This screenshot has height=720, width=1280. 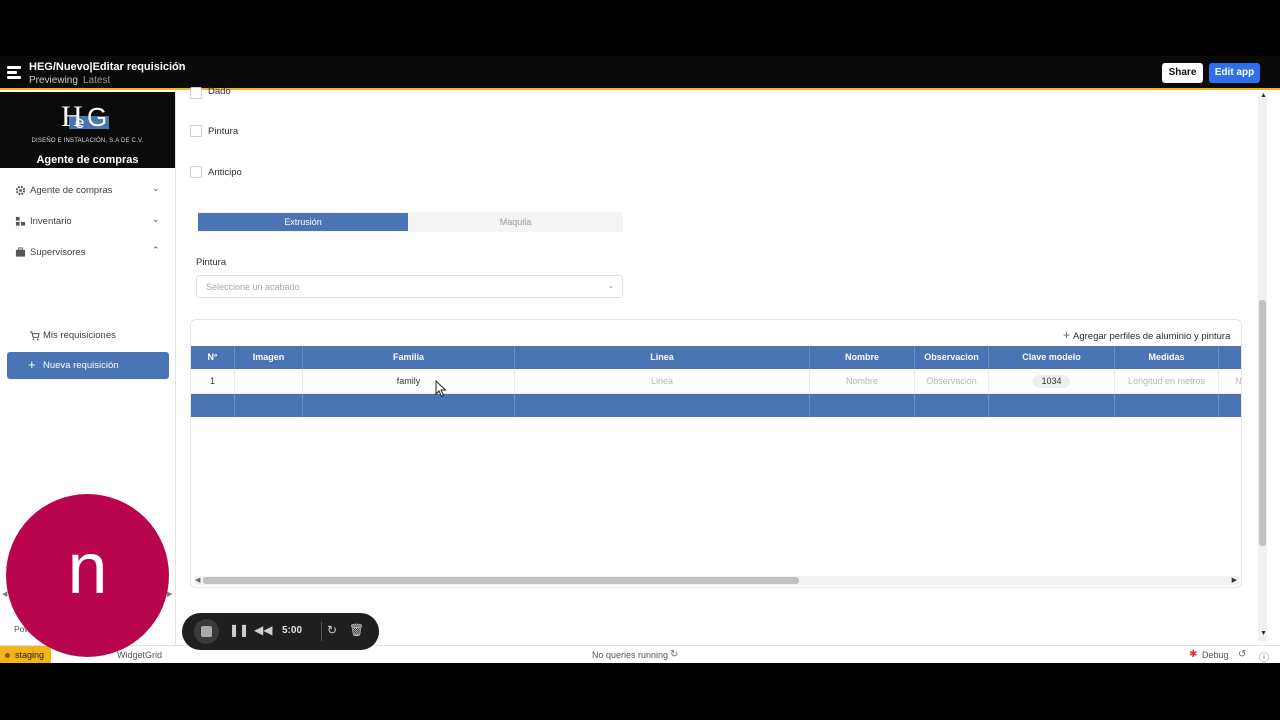 I want to click on stop-recording-button, so click(x=206, y=631).